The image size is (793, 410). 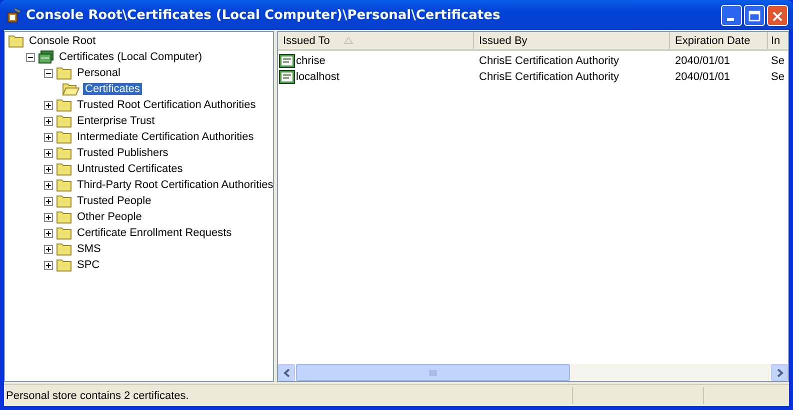 What do you see at coordinates (112, 89) in the screenshot?
I see `tree-item: Certificates` at bounding box center [112, 89].